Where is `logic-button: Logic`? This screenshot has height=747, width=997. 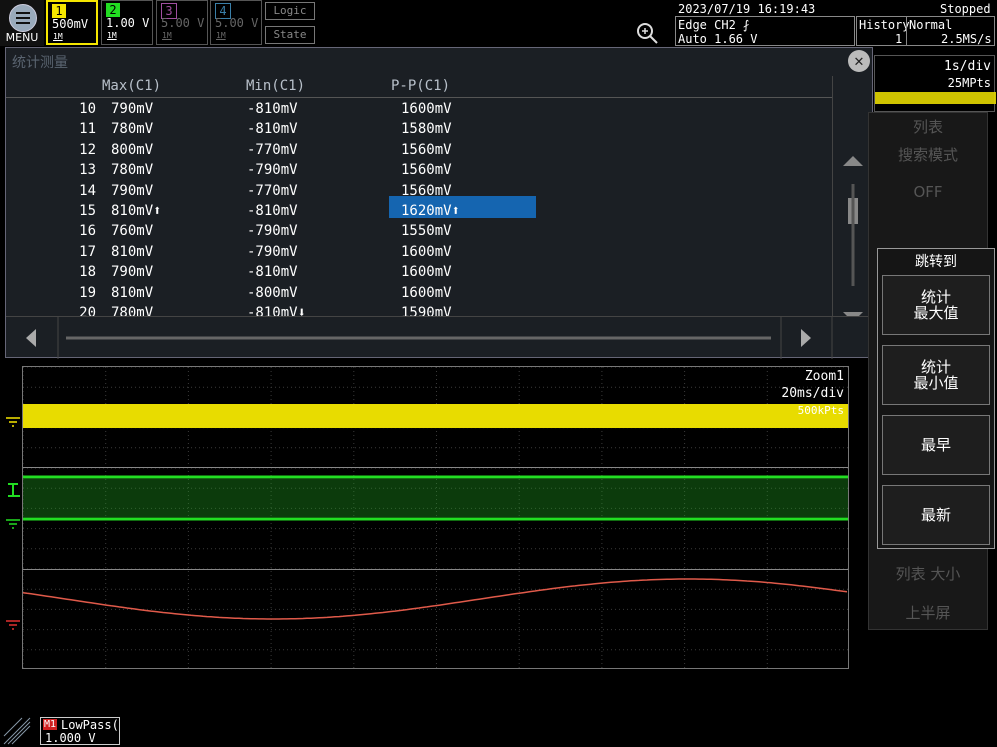 logic-button: Logic is located at coordinates (290, 11).